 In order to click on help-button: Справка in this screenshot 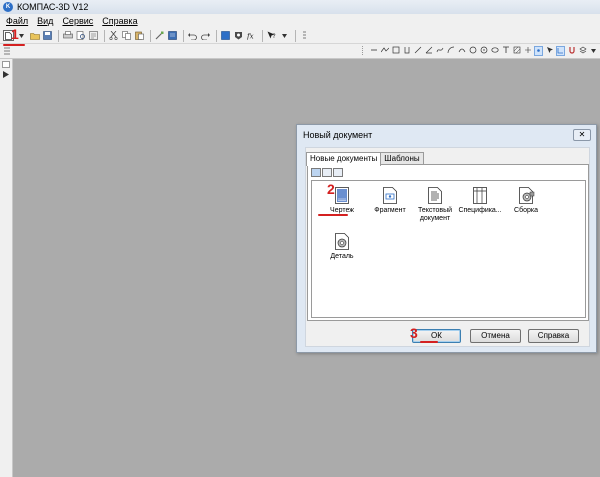, I will do `click(553, 336)`.